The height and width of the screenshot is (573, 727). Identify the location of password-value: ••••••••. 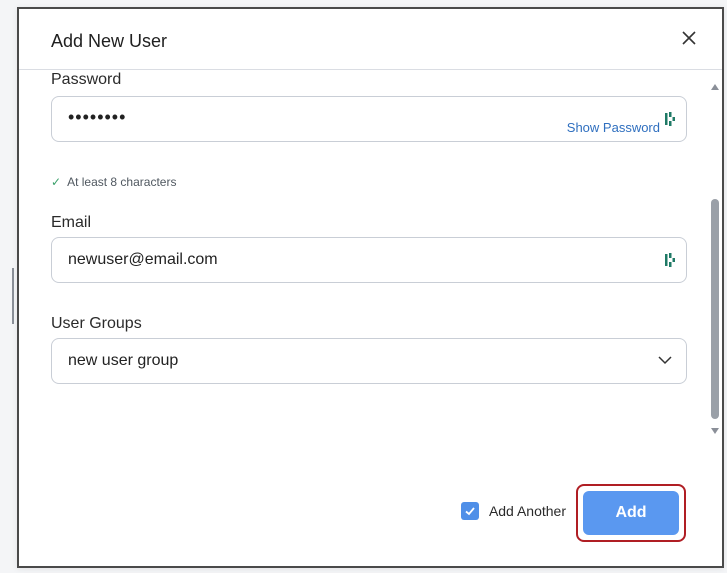
(97, 117).